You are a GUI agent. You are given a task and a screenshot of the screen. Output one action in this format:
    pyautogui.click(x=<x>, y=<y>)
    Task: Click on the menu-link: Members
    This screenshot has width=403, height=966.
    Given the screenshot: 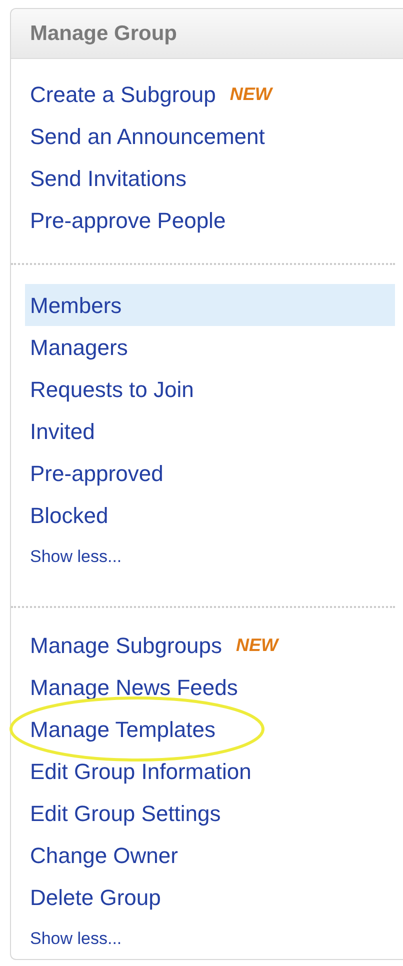 What is the action you would take?
    pyautogui.click(x=76, y=305)
    